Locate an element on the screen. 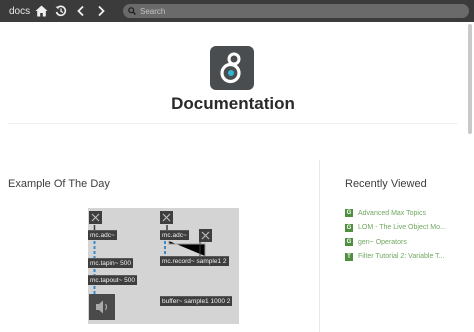 The height and width of the screenshot is (332, 474). history-icon is located at coordinates (61, 11).